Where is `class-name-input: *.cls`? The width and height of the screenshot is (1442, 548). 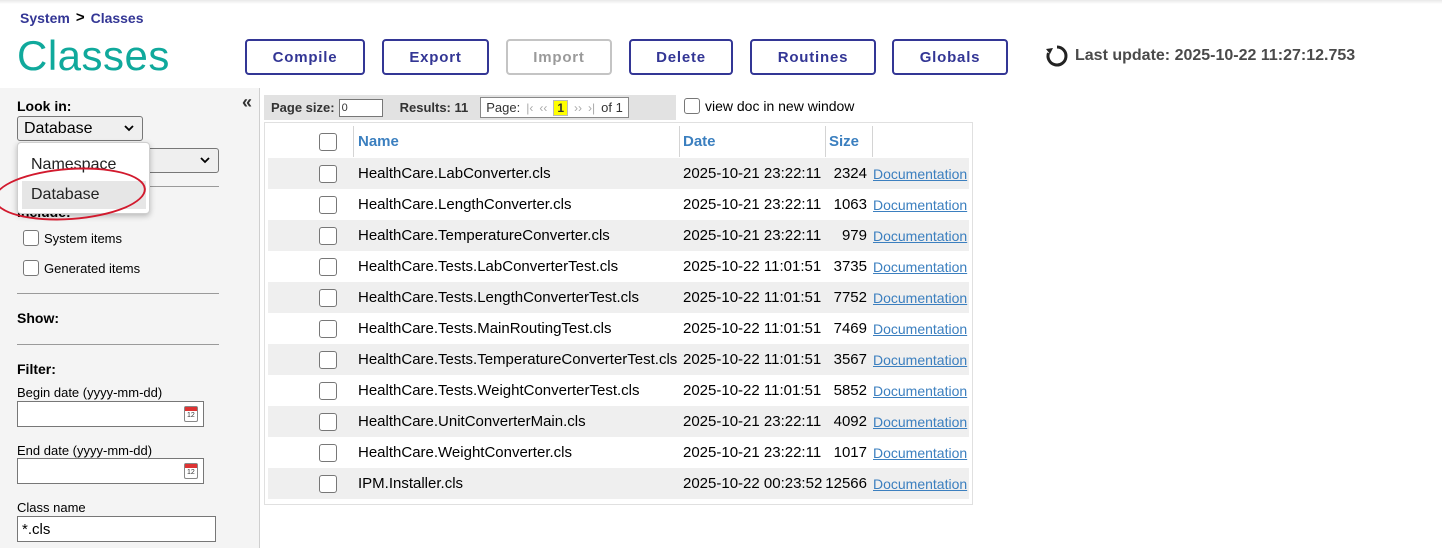 class-name-input: *.cls is located at coordinates (116, 529).